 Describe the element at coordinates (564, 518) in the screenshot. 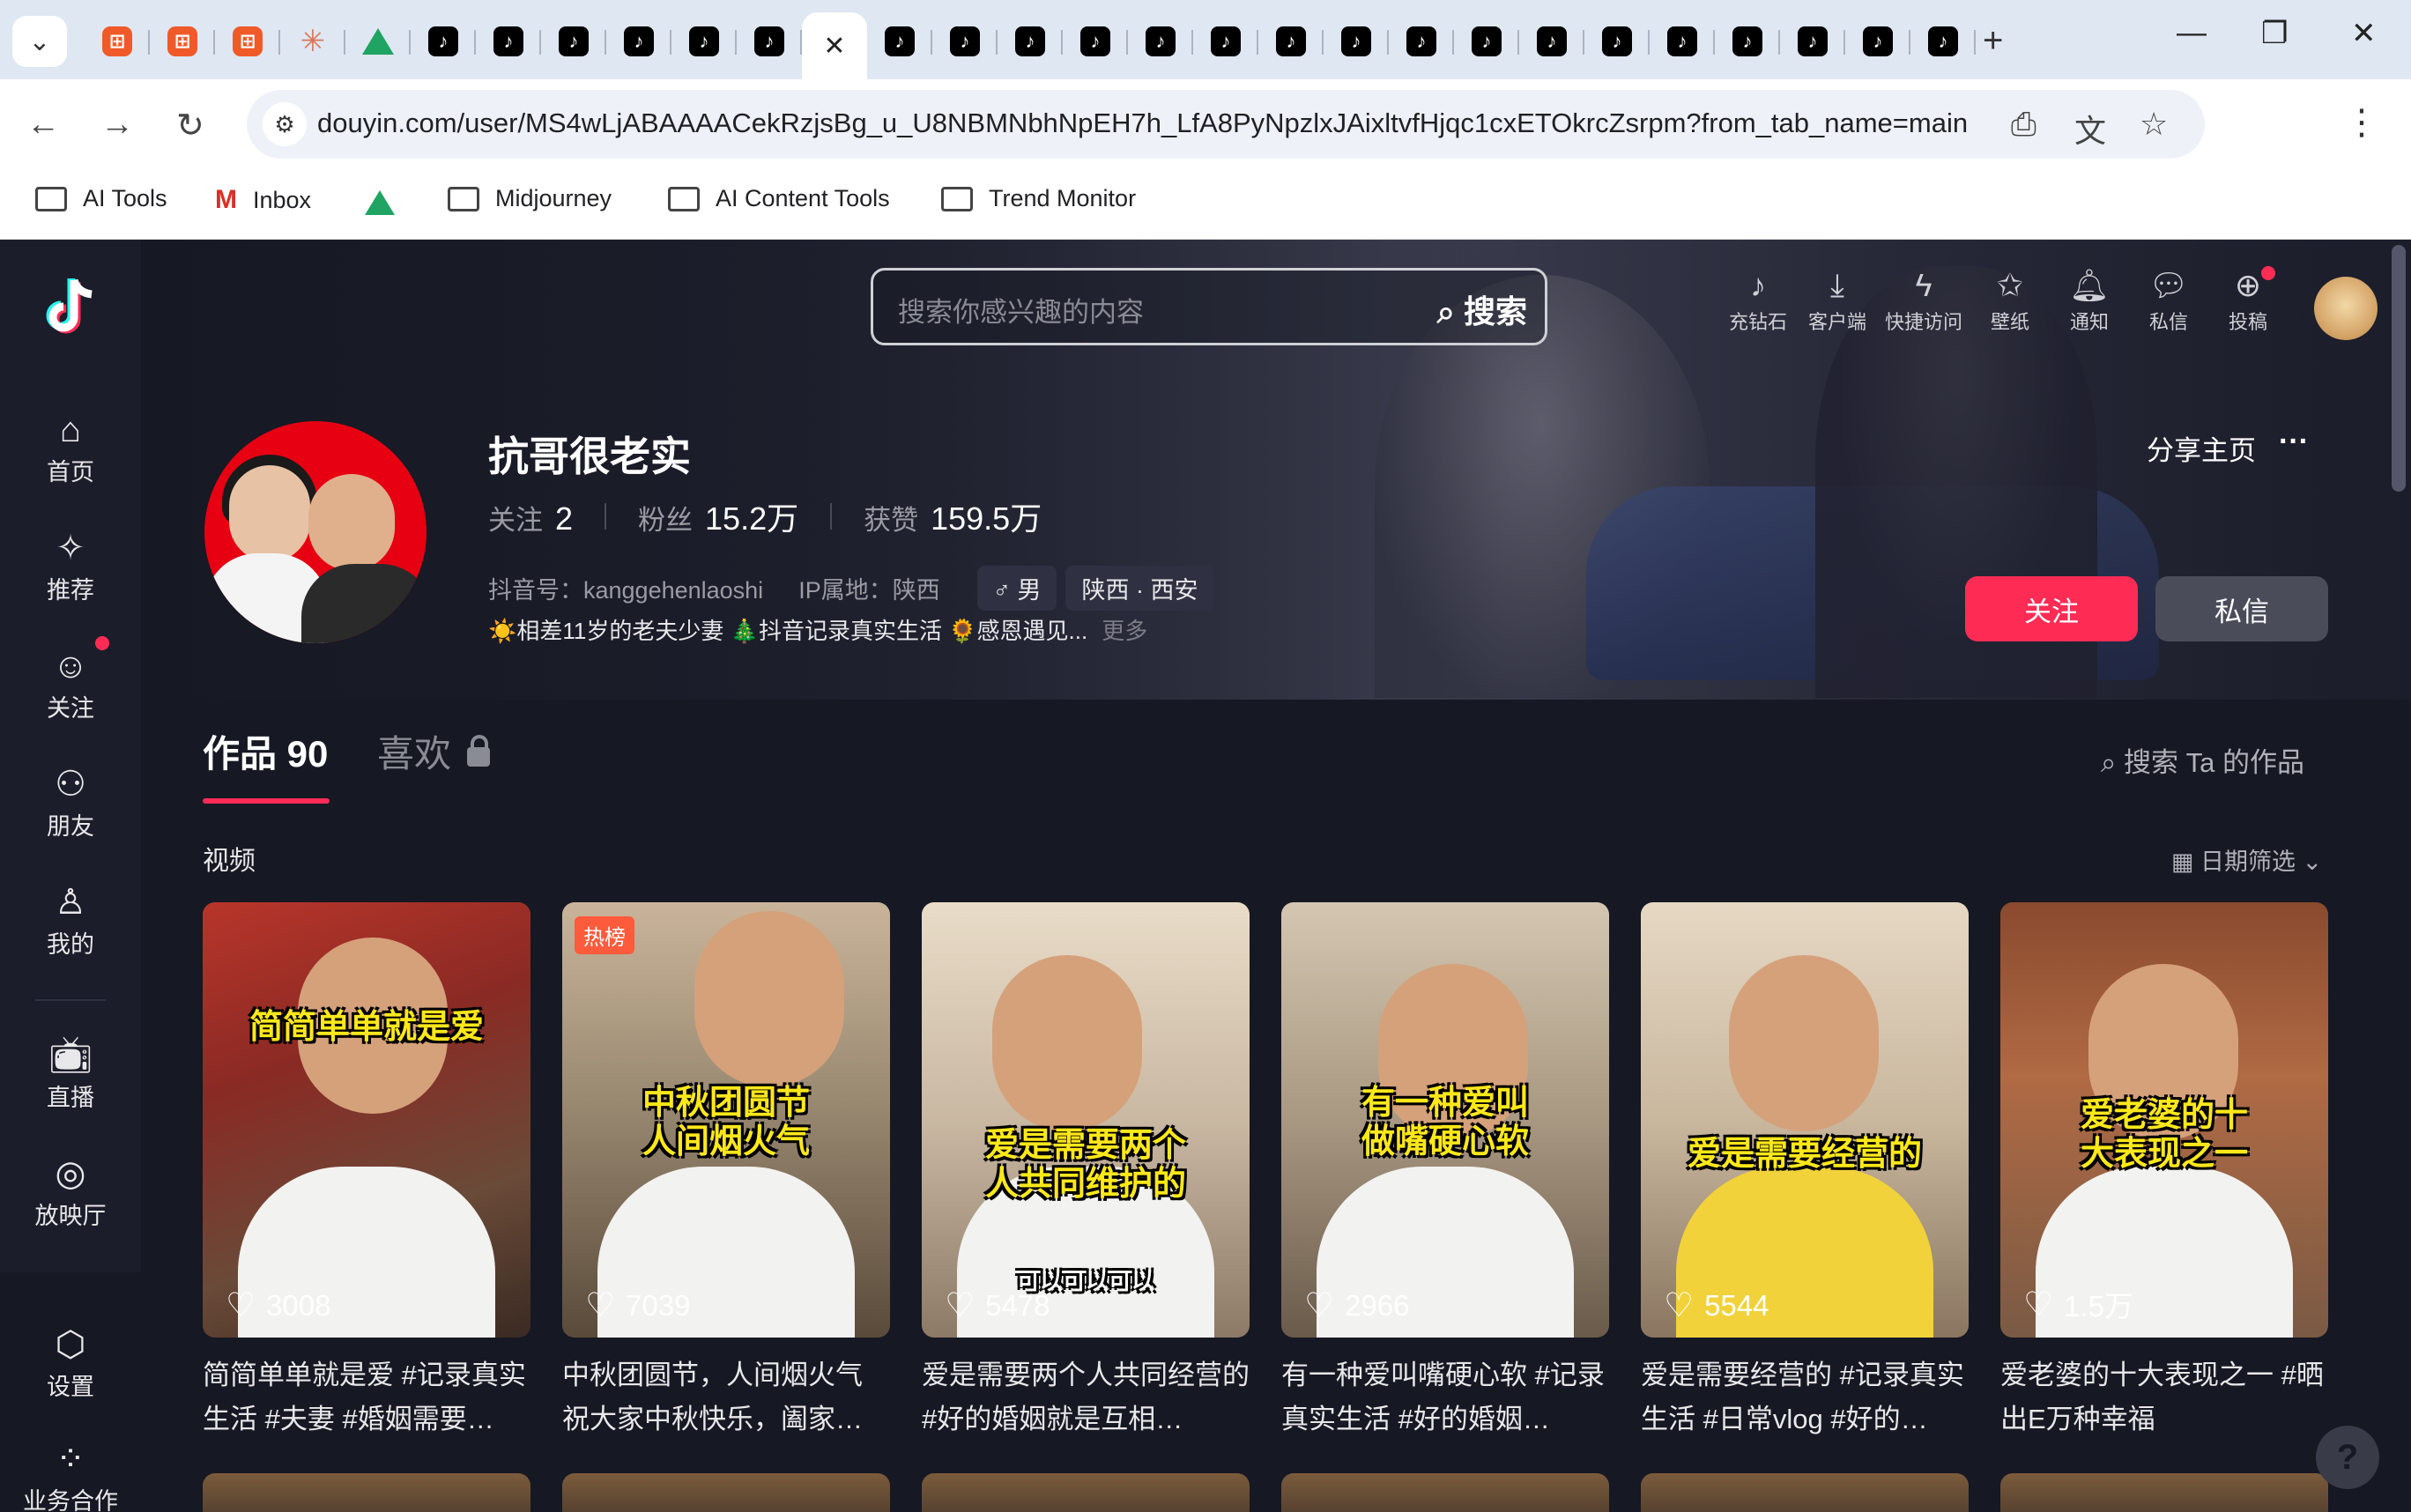

I see `following-count: 2` at that location.